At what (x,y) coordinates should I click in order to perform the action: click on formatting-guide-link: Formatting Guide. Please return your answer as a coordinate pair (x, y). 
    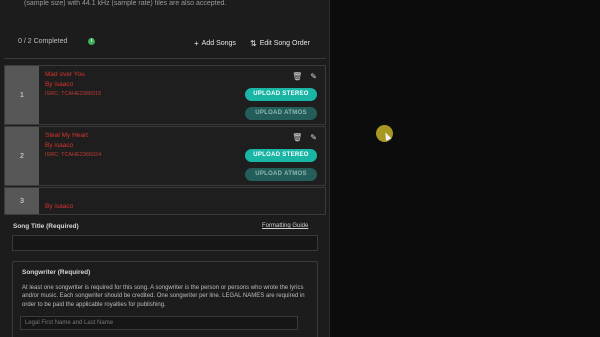
    Looking at the image, I should click on (285, 226).